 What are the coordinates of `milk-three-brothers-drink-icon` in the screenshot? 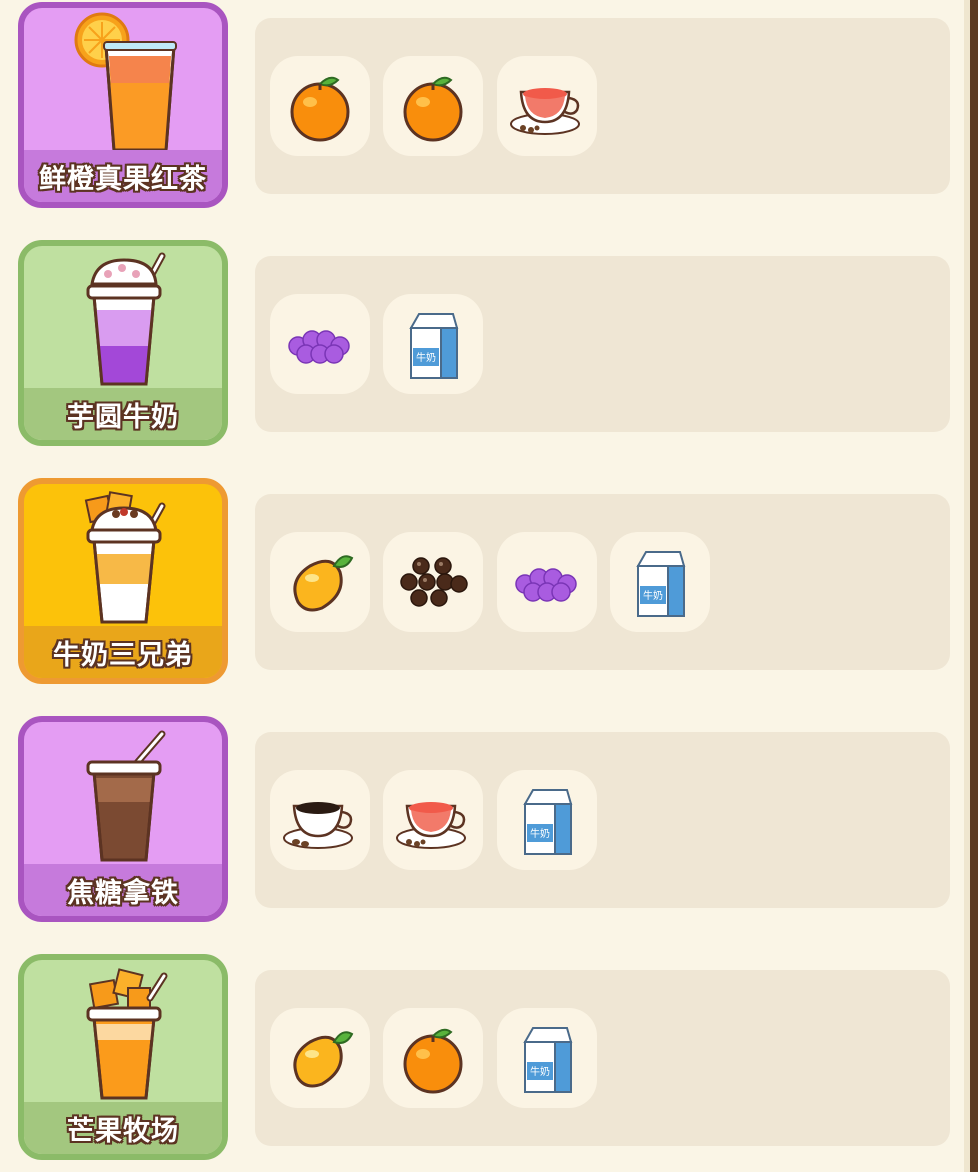 It's located at (125, 557).